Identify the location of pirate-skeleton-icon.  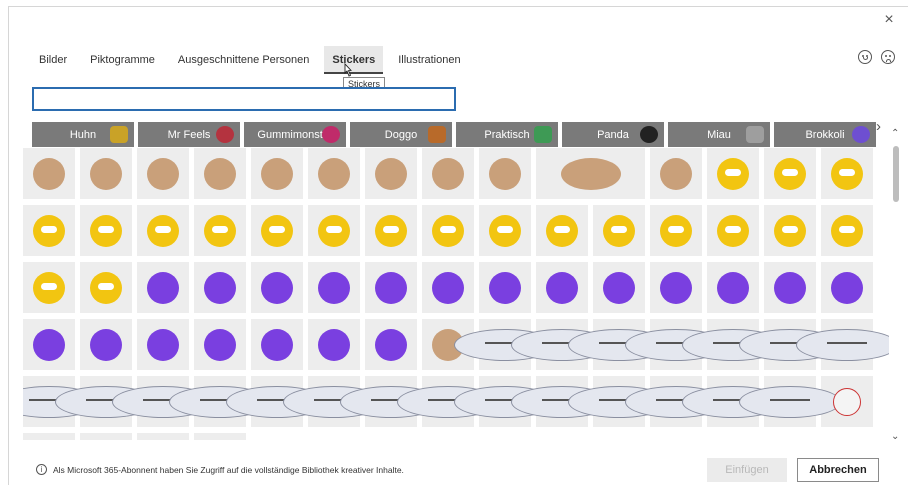
(277, 173).